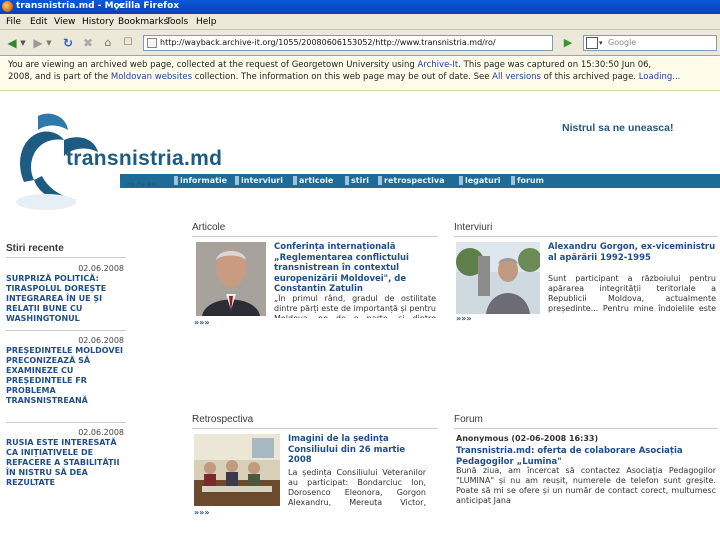 The width and height of the screenshot is (720, 540). Describe the element at coordinates (414, 180) in the screenshot. I see `site-nav-retrospectiva: retrospectiva` at that location.